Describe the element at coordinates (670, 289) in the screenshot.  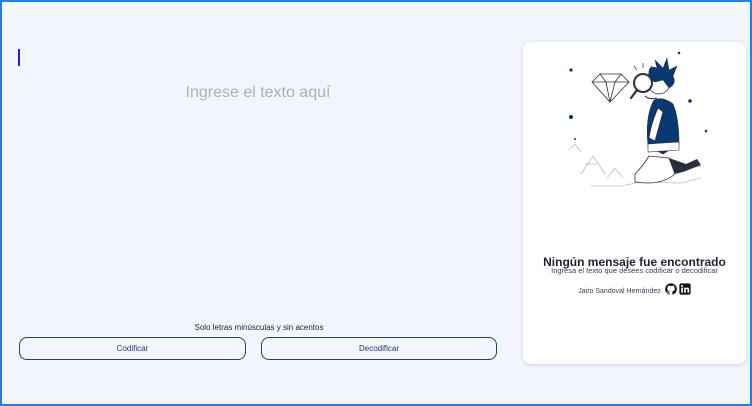
I see `github-icon` at that location.